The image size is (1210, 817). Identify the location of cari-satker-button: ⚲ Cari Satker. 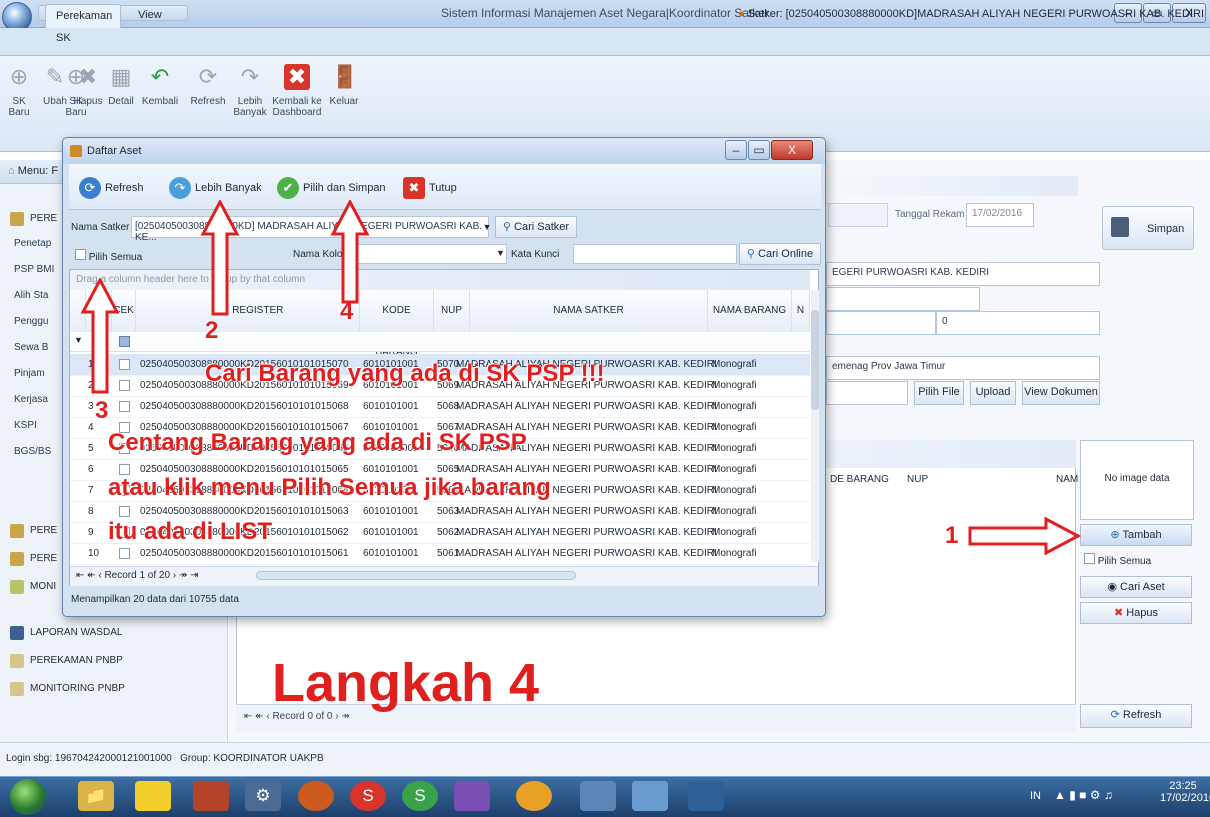
(536, 227).